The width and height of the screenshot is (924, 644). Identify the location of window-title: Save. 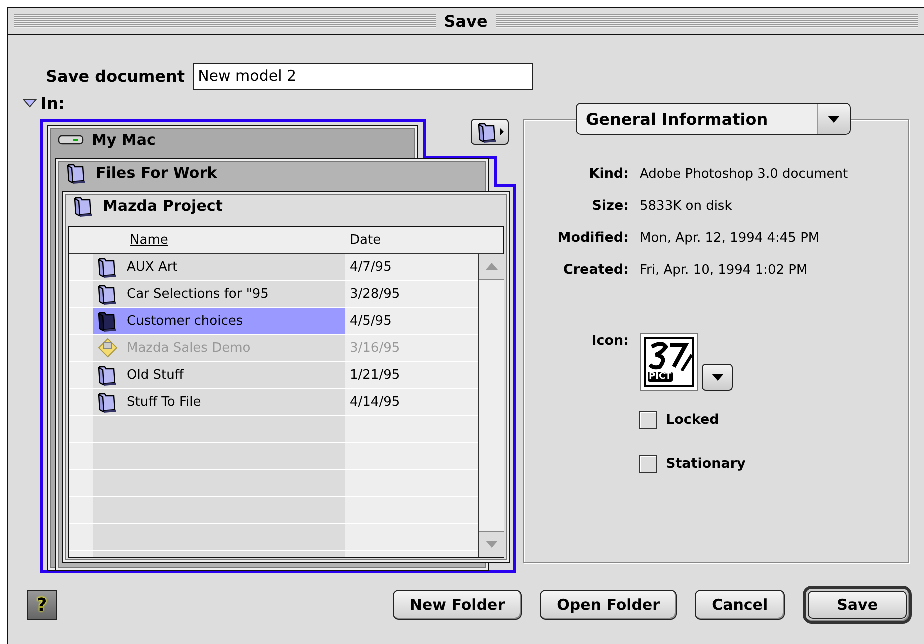
(466, 21).